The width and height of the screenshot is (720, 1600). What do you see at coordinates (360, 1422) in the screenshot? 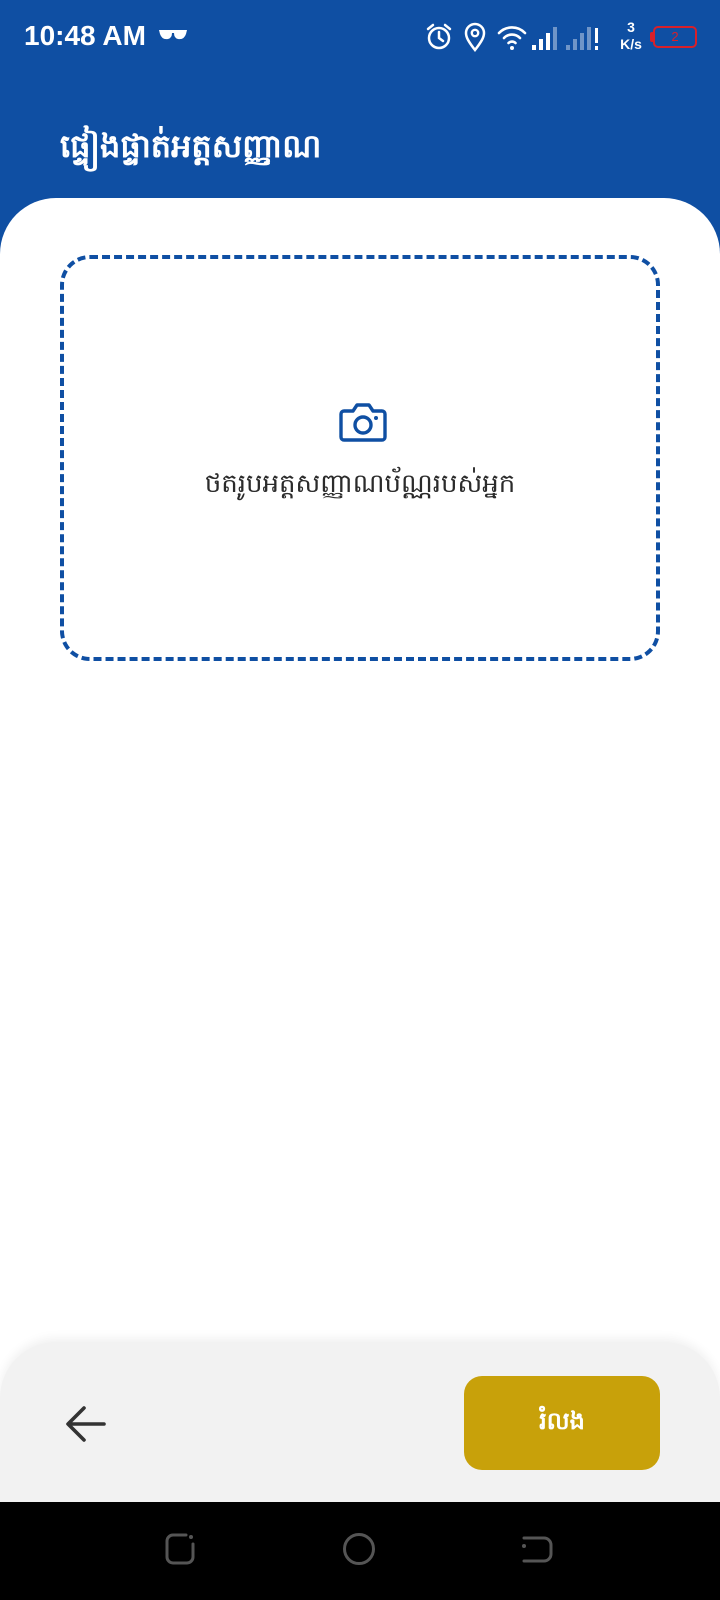
I see `bottom-action-bar: រំលង` at bounding box center [360, 1422].